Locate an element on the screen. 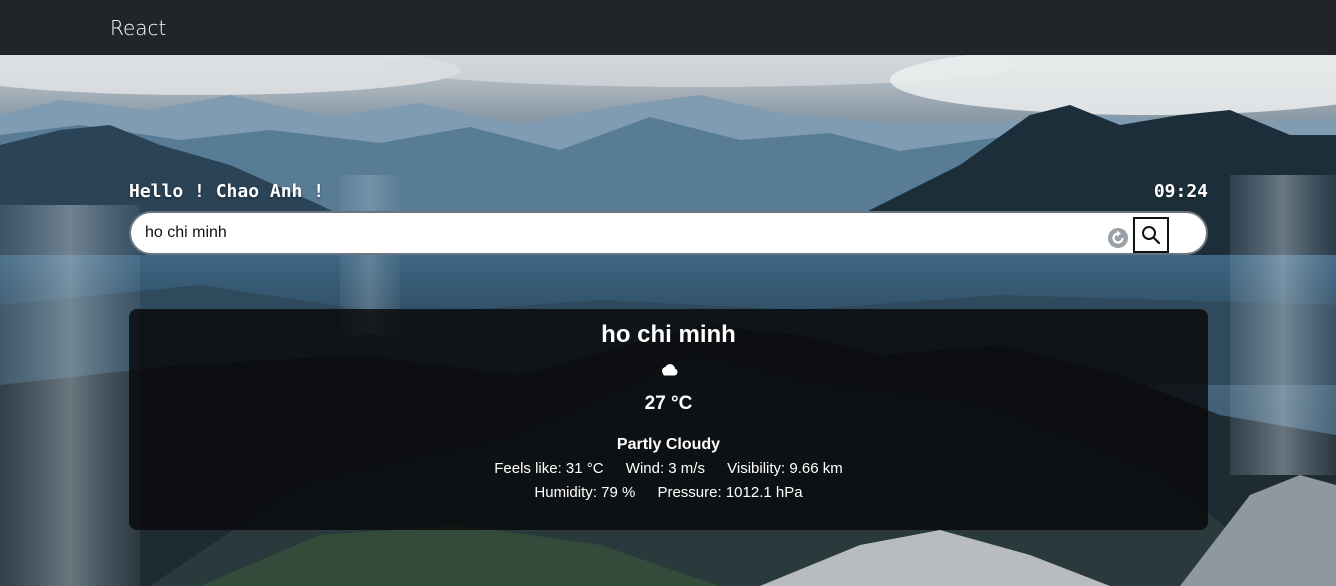  cloud-icon is located at coordinates (669, 370).